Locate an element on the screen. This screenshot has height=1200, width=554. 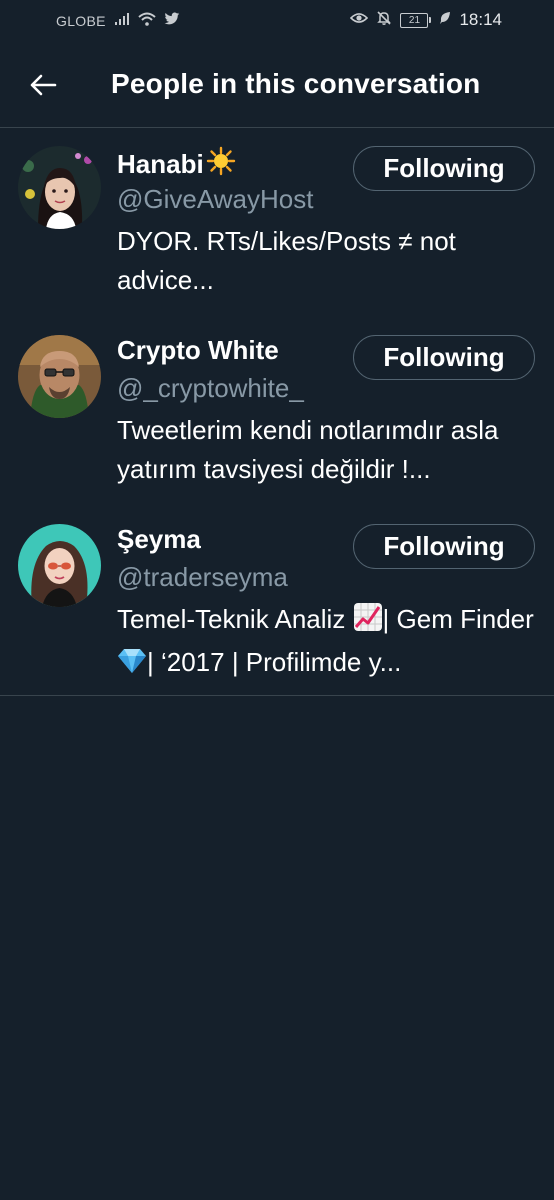
header: People in this conversation is located at coordinates (277, 85).